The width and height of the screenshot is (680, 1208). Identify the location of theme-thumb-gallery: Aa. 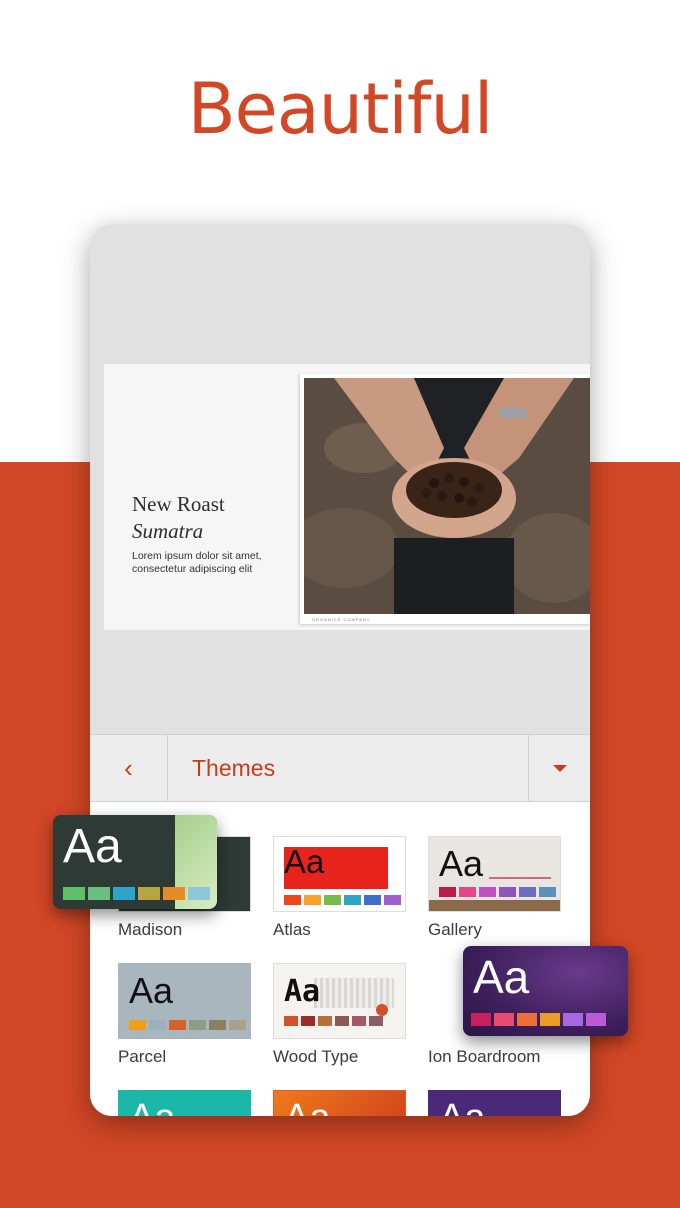
(494, 874).